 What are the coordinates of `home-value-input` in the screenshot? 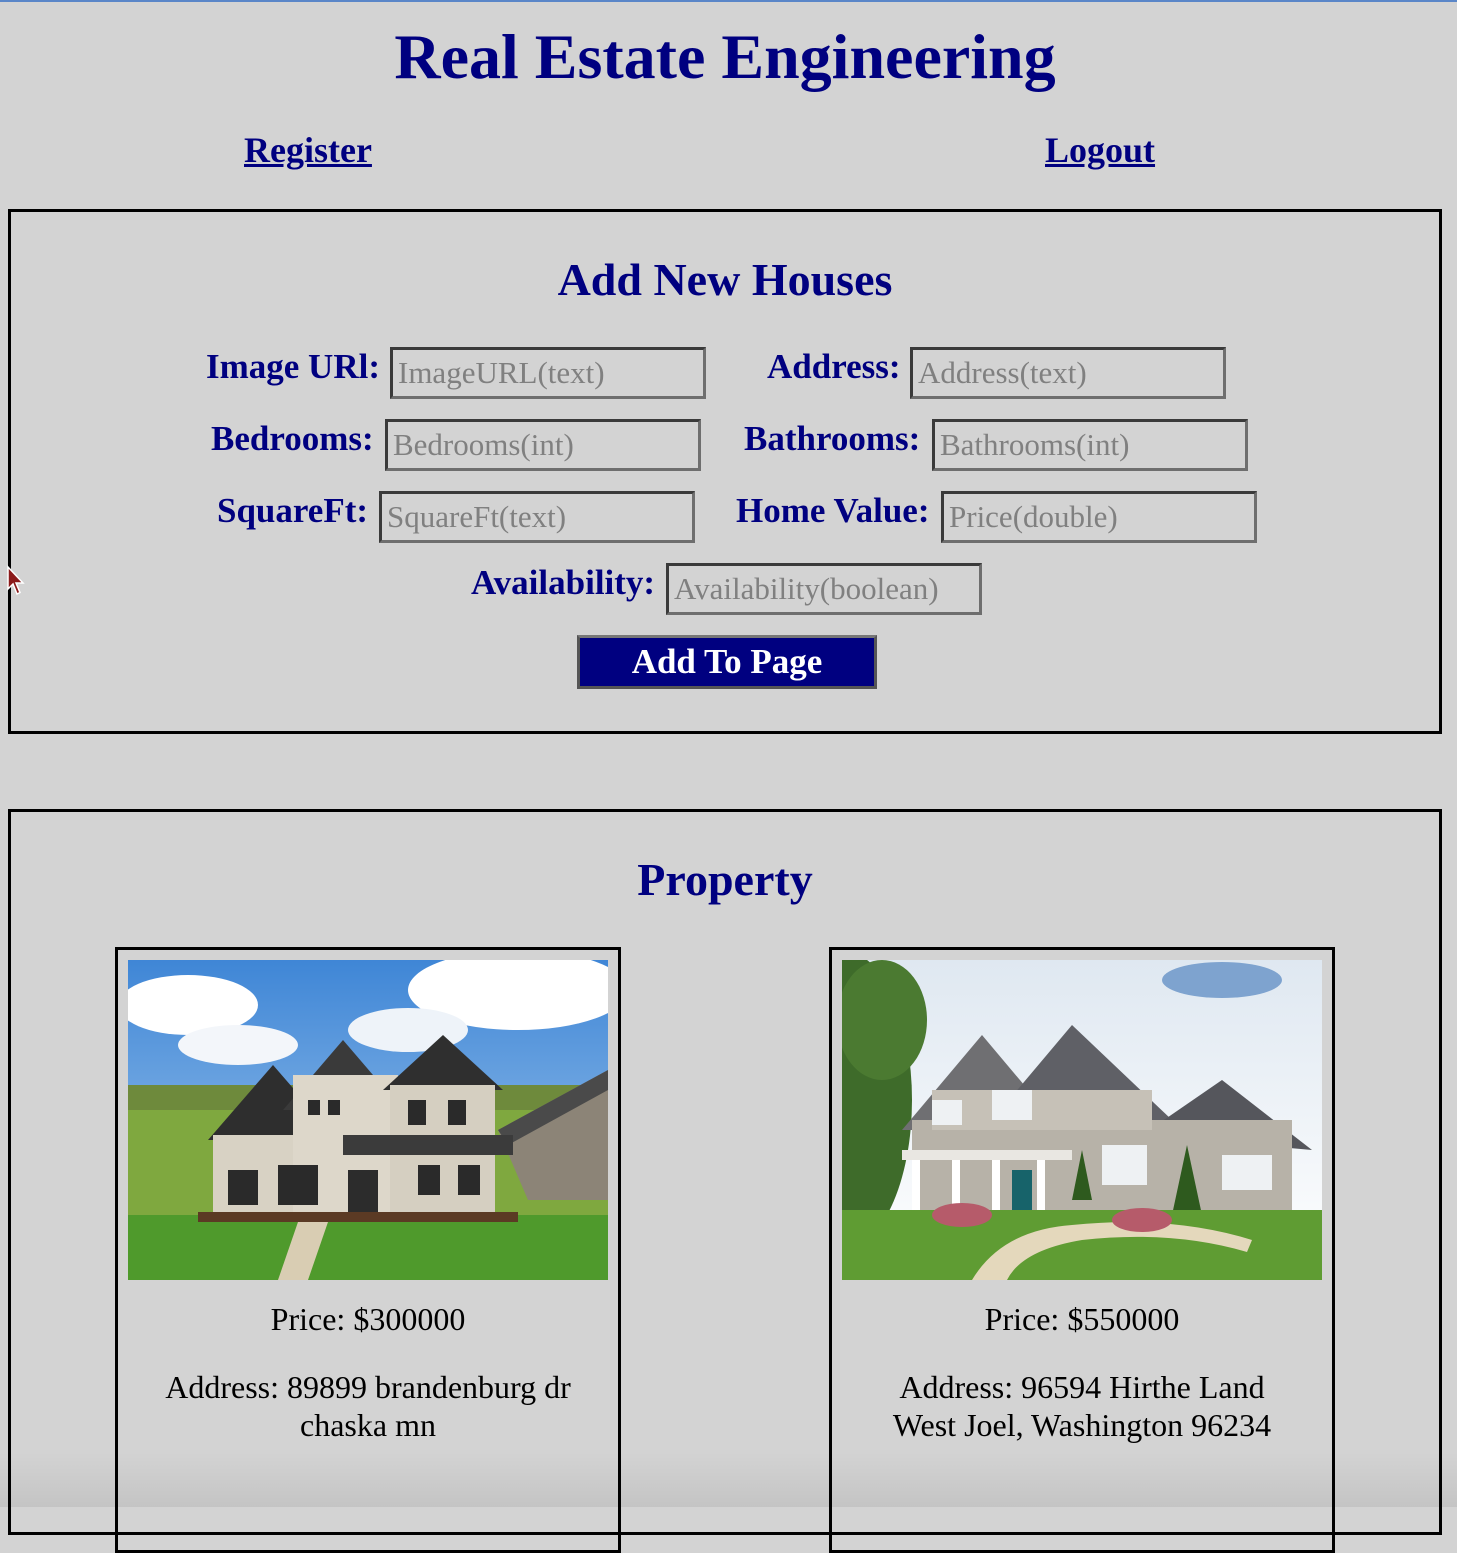 It's located at (1099, 517).